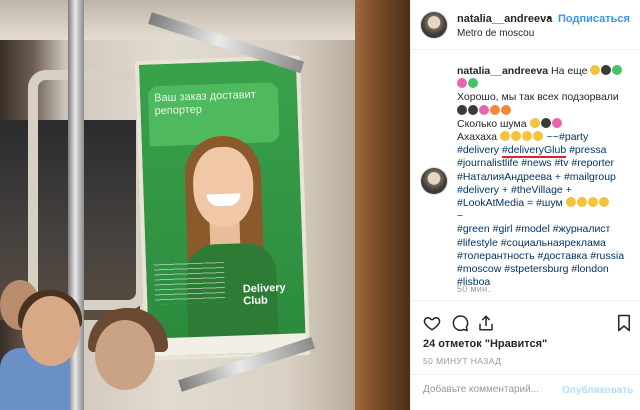 The width and height of the screenshot is (640, 410). I want to click on hashtag-link: #deliveryGlub, so click(534, 151).